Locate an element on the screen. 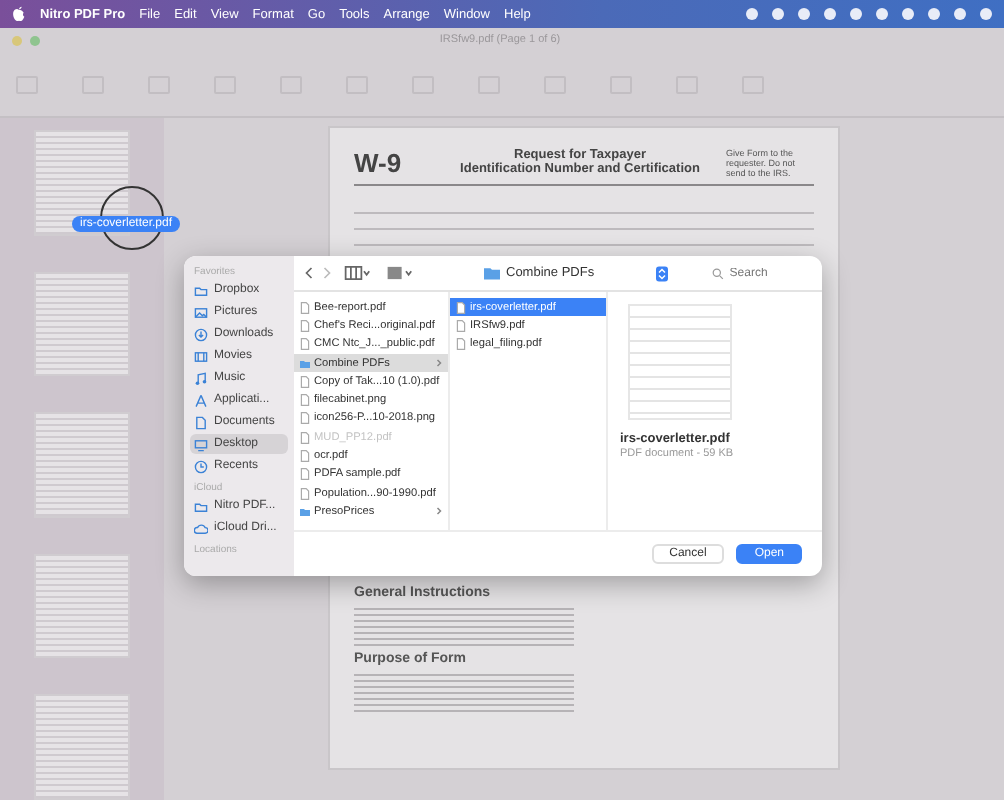 Image resolution: width=1004 pixels, height=800 pixels. picture-icon is located at coordinates (201, 312).